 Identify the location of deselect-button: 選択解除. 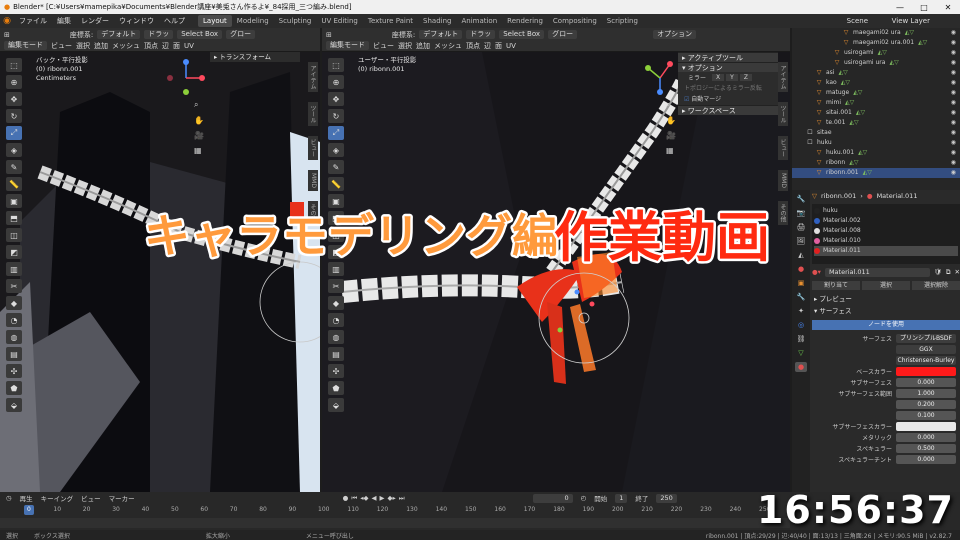
(936, 285).